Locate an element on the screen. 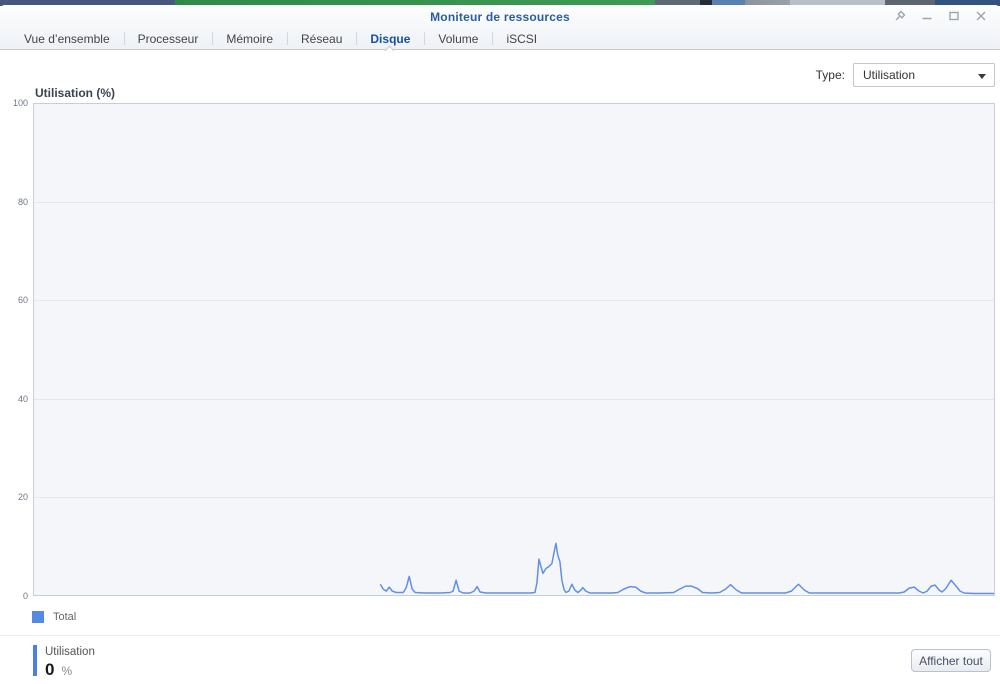 The image size is (1000, 684). total-usage-line is located at coordinates (686, 568).